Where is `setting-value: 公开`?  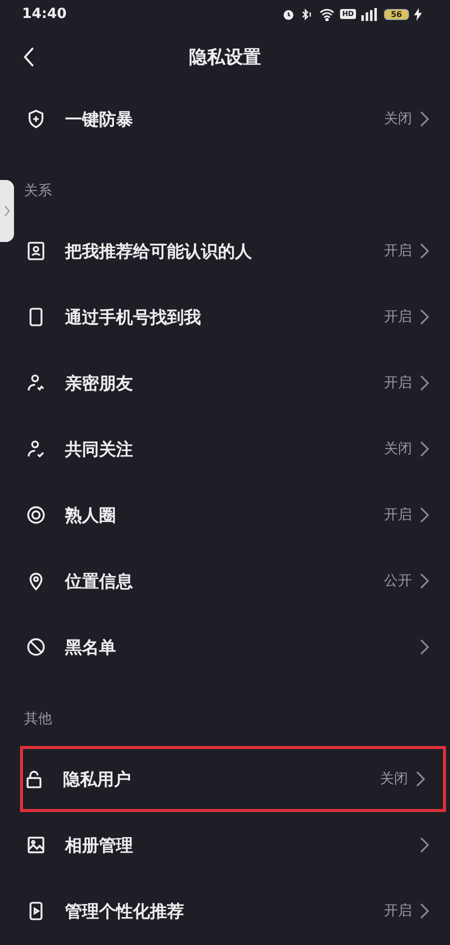
setting-value: 公开 is located at coordinates (398, 581).